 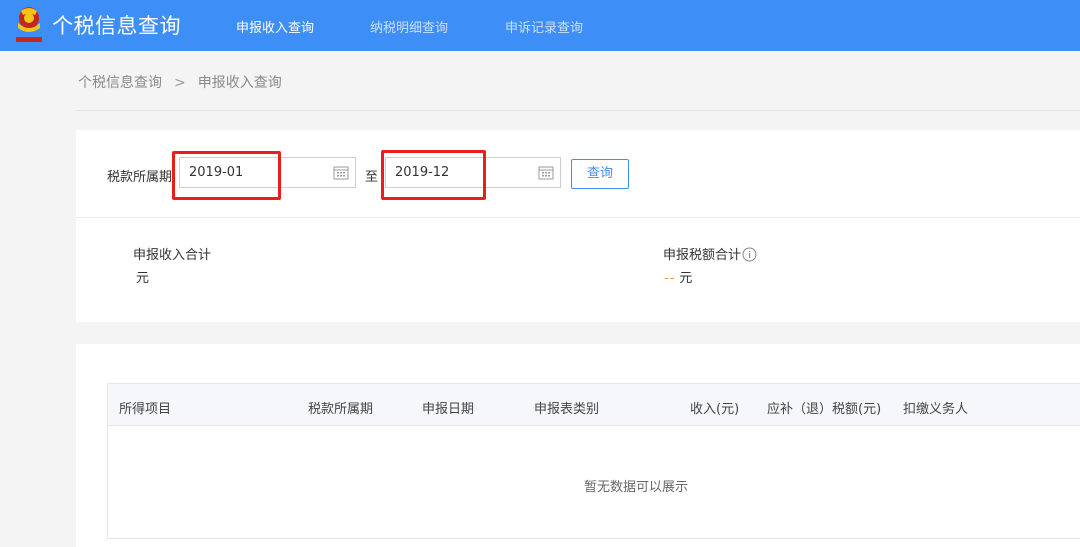 I want to click on empty-state-text: 暂无数据可以展示, so click(x=636, y=487).